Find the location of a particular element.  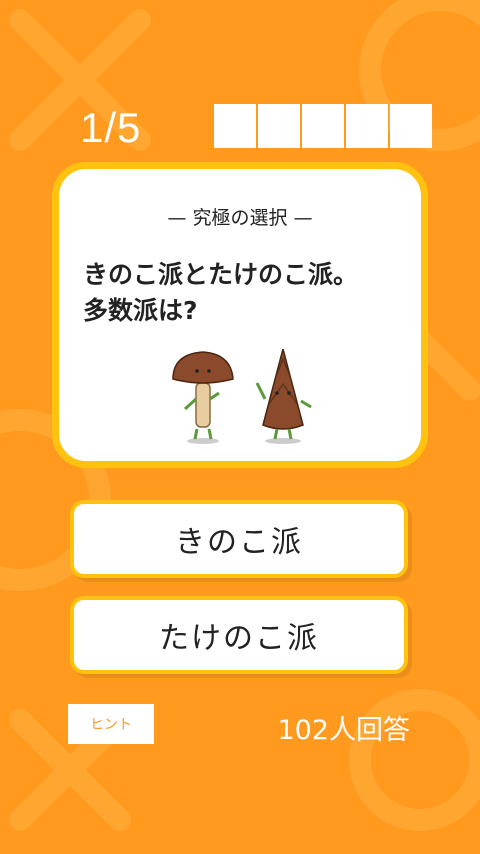

hint-button: ヒント is located at coordinates (111, 724).